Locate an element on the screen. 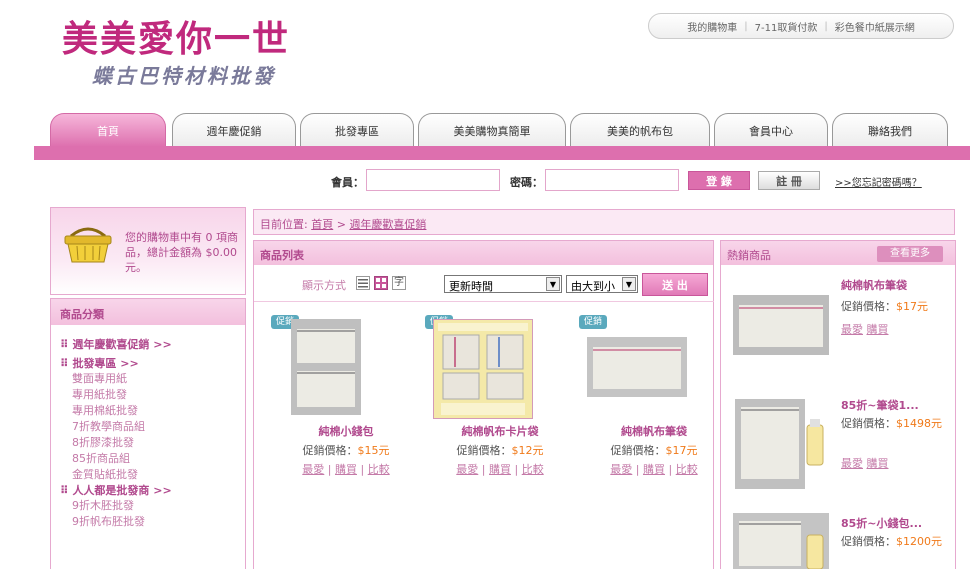 The image size is (970, 569). category-item: 8折膠漆批發 is located at coordinates (152, 443).